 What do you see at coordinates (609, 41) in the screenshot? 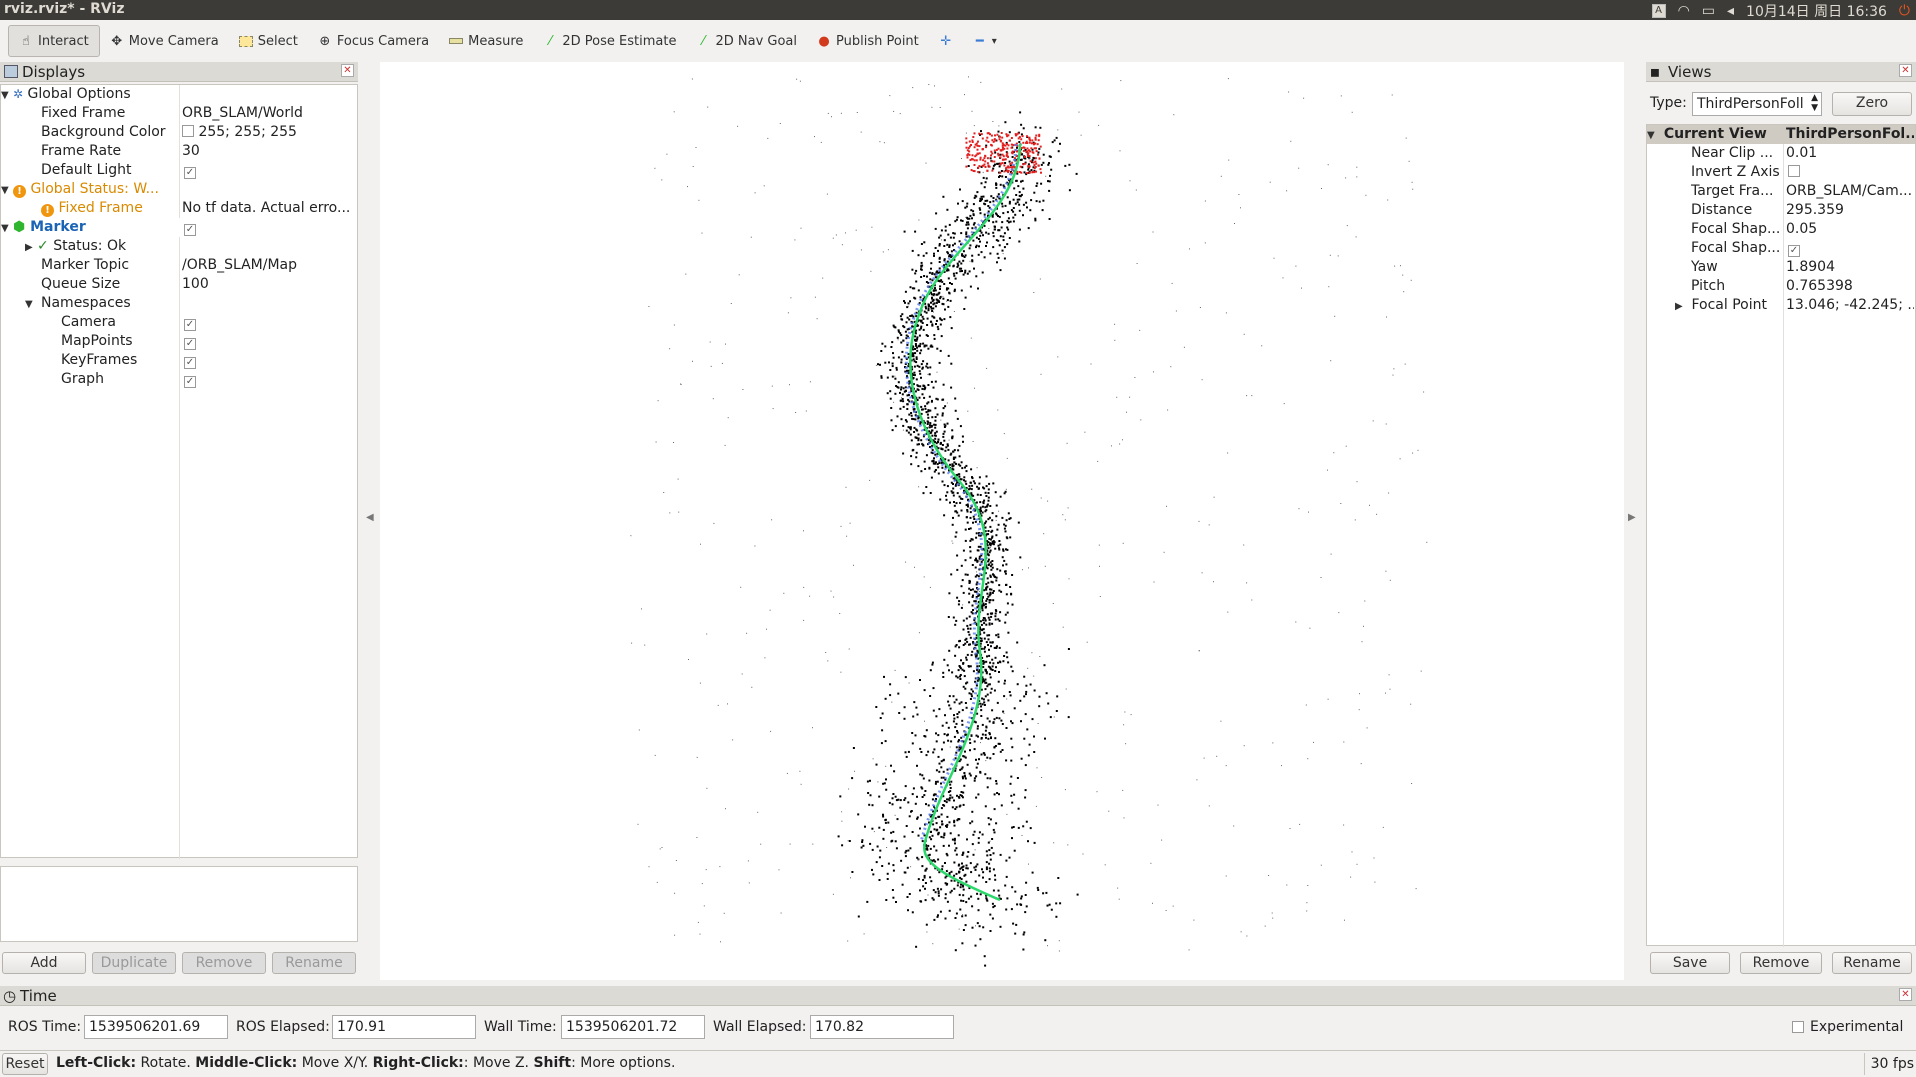
I see `tool-2d-pose-estimate: ⁄ 2D Pose Estimate` at bounding box center [609, 41].